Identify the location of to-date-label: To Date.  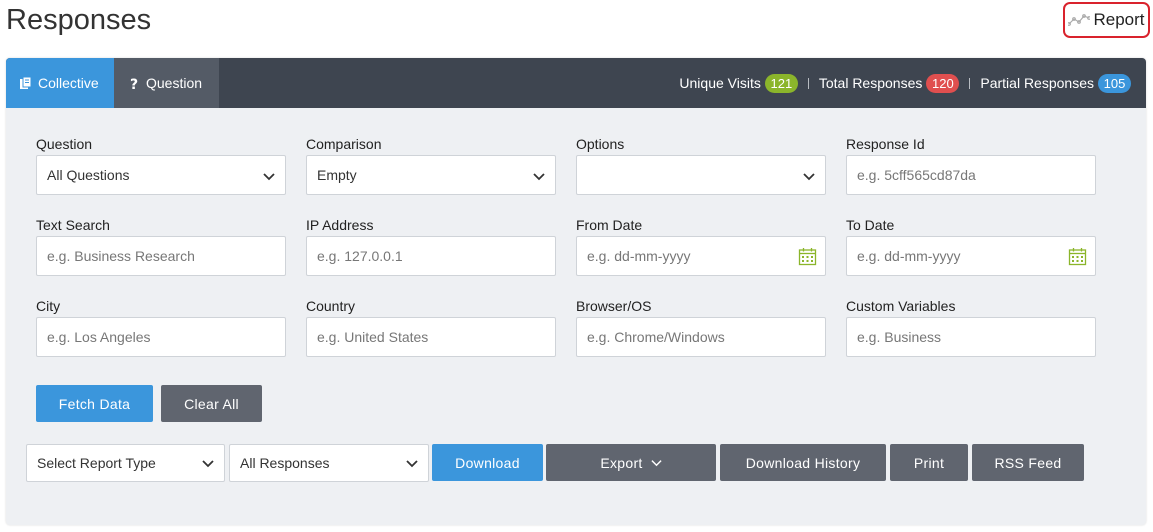
(870, 225).